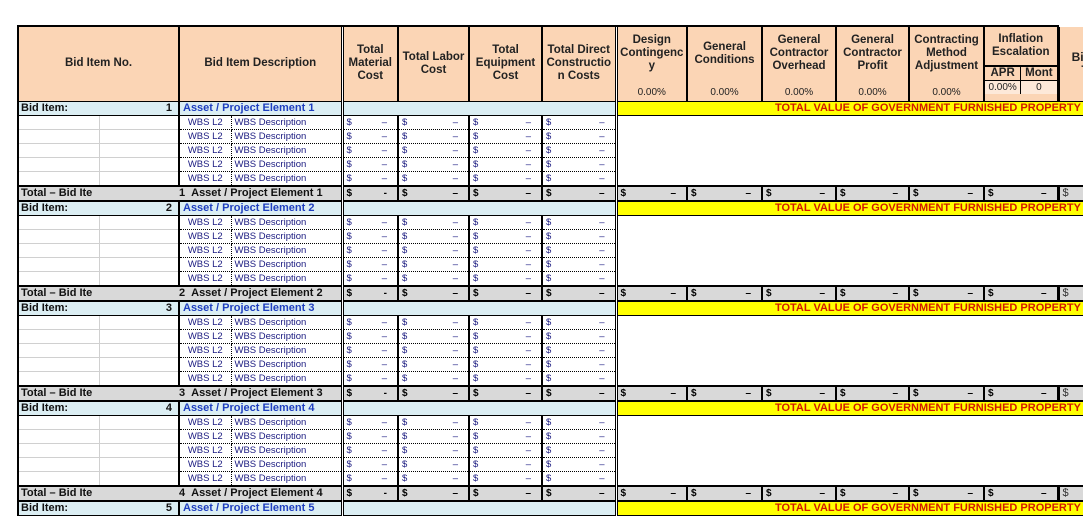 Image resolution: width=1083 pixels, height=531 pixels. I want to click on gc-overhead-pct: 0.00%, so click(798, 92).